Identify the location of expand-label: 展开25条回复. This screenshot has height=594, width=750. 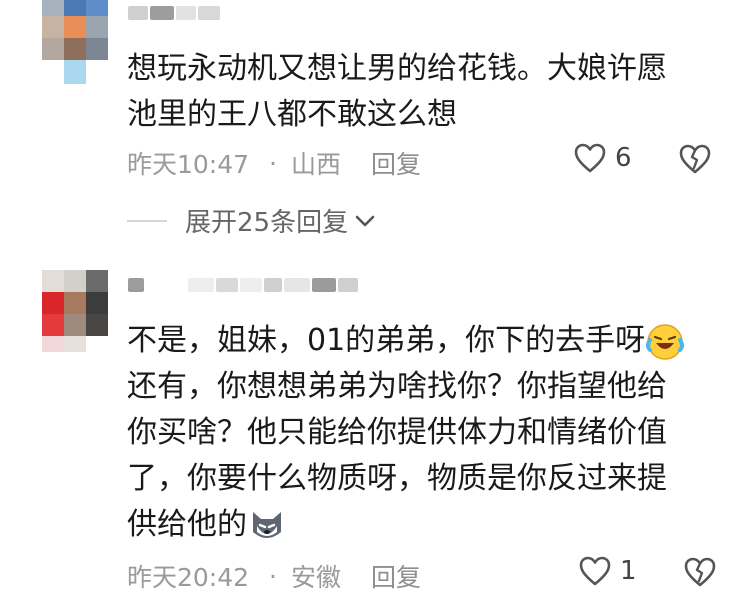
(267, 223).